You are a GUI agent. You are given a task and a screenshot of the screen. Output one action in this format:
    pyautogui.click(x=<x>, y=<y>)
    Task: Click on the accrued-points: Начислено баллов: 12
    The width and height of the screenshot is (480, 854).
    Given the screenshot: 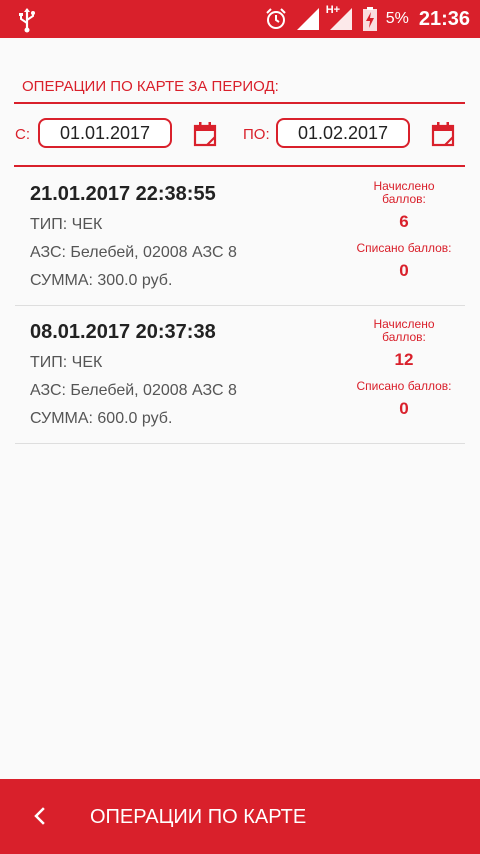 What is the action you would take?
    pyautogui.click(x=404, y=344)
    